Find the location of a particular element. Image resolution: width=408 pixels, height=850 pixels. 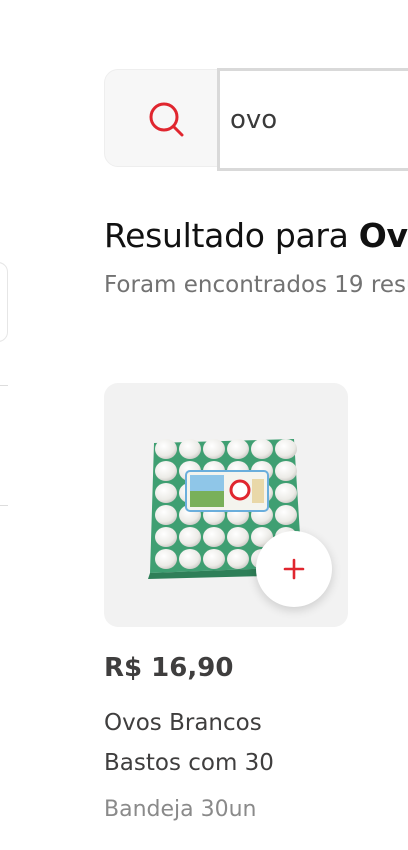

product-name: Ovos Brancos Bastos com 30 is located at coordinates (224, 743).